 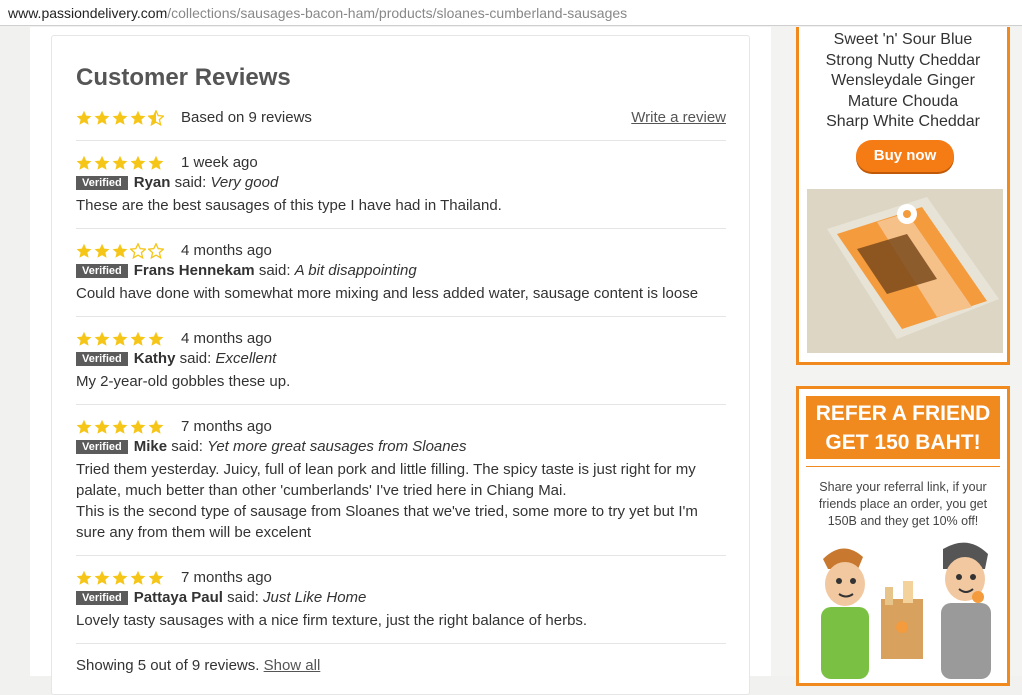 I want to click on buy-now-button: Buy now, so click(x=905, y=156).